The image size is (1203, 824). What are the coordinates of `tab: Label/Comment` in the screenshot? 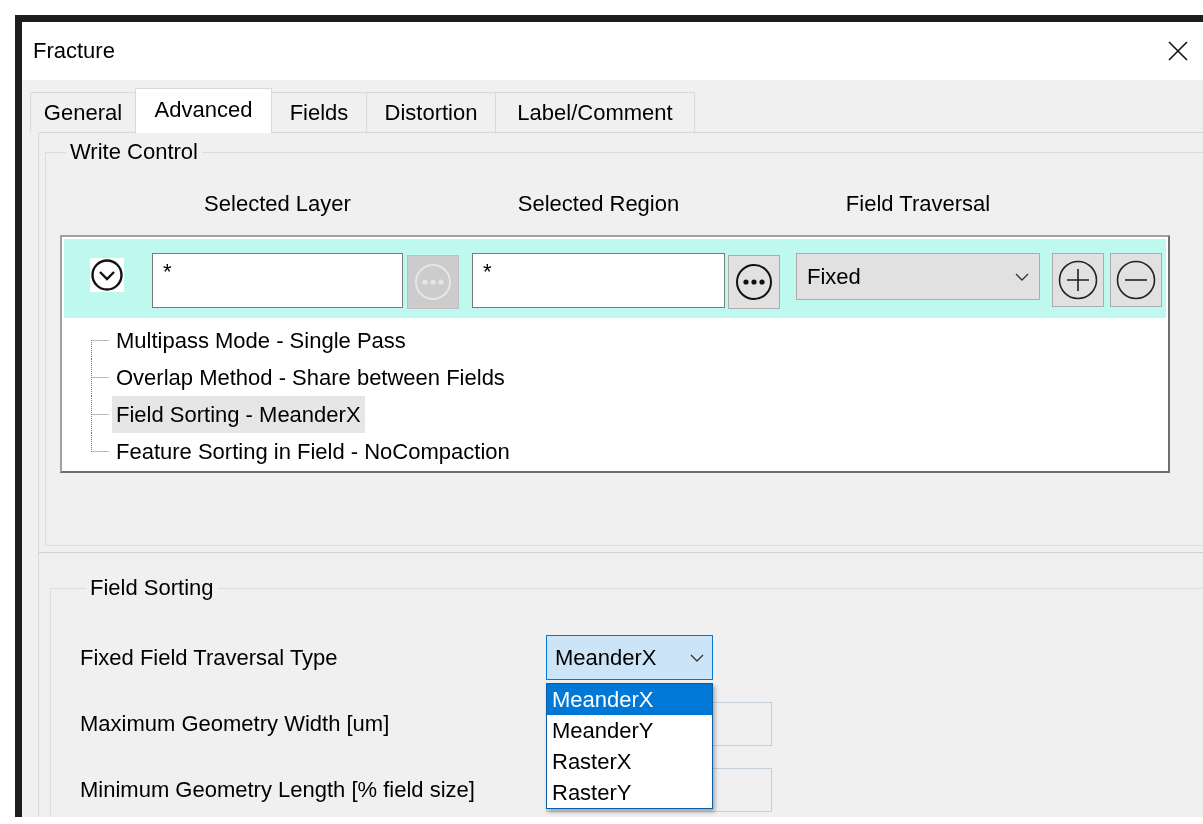 It's located at (595, 112).